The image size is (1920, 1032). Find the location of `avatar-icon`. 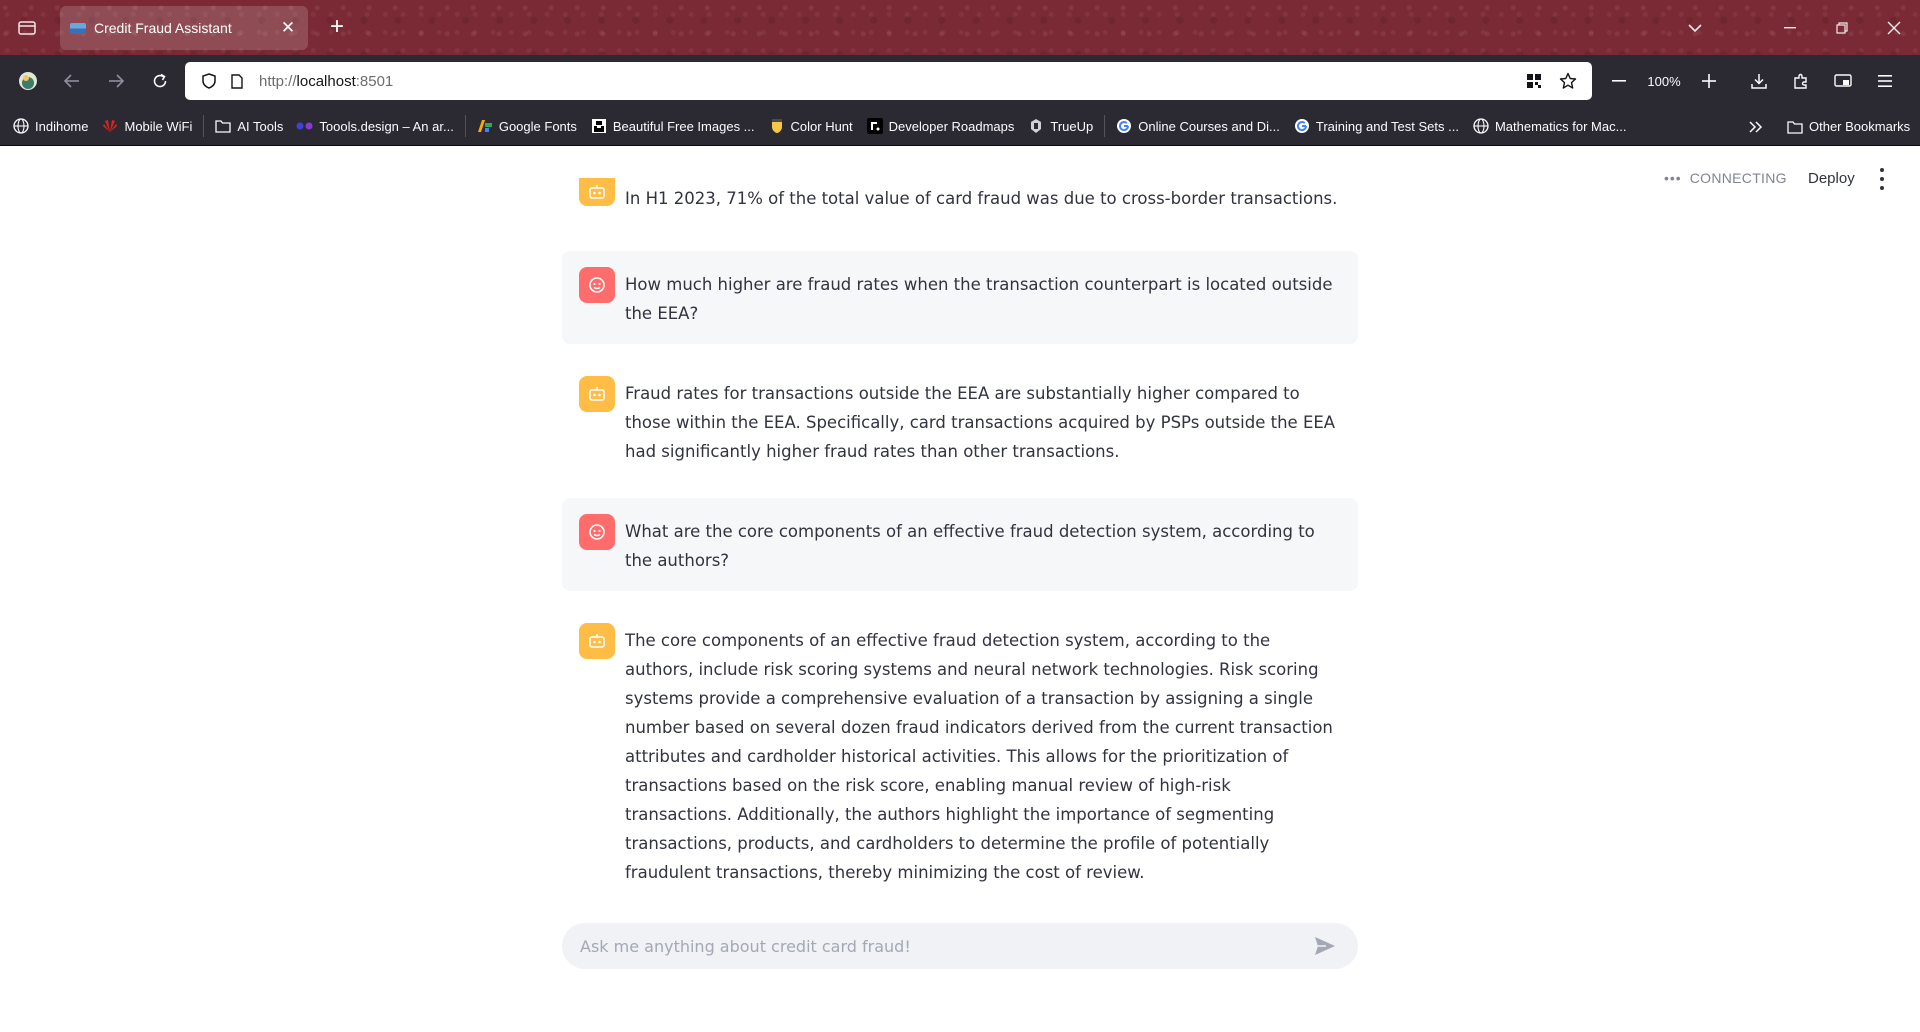

avatar-icon is located at coordinates (28, 81).